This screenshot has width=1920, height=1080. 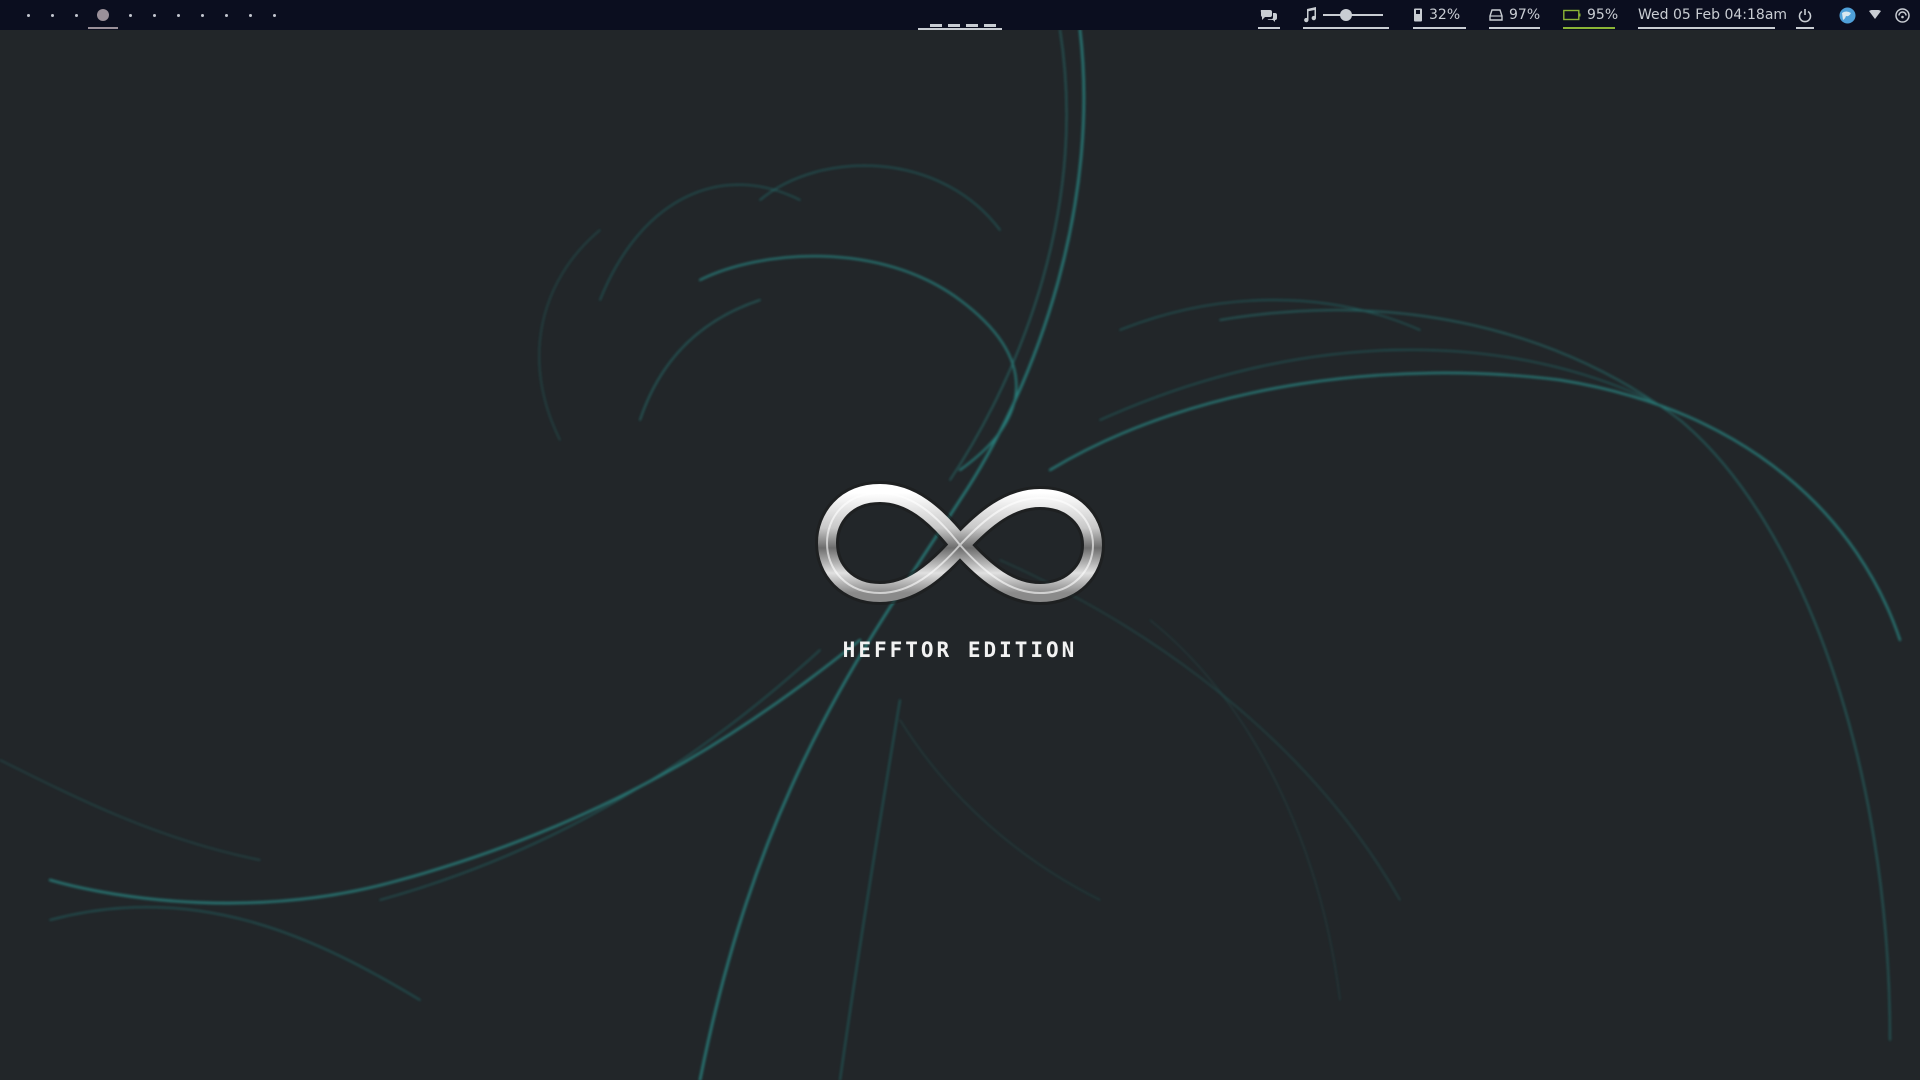 I want to click on wifi-icon, so click(x=1875, y=15).